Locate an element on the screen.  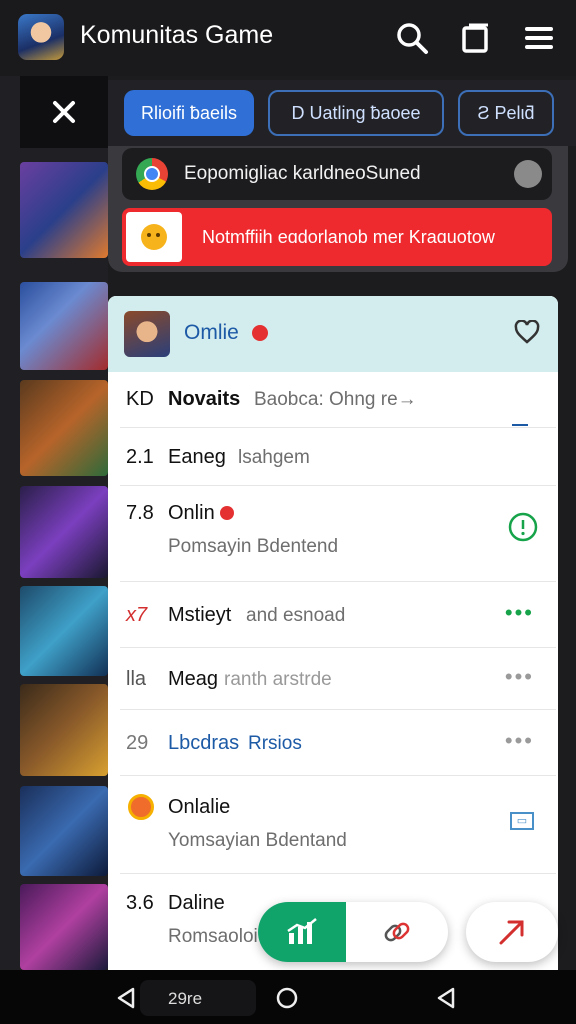
notification-alert: Notmffiih eɑdorlanob mer Kraɑuotow is located at coordinates (337, 237).